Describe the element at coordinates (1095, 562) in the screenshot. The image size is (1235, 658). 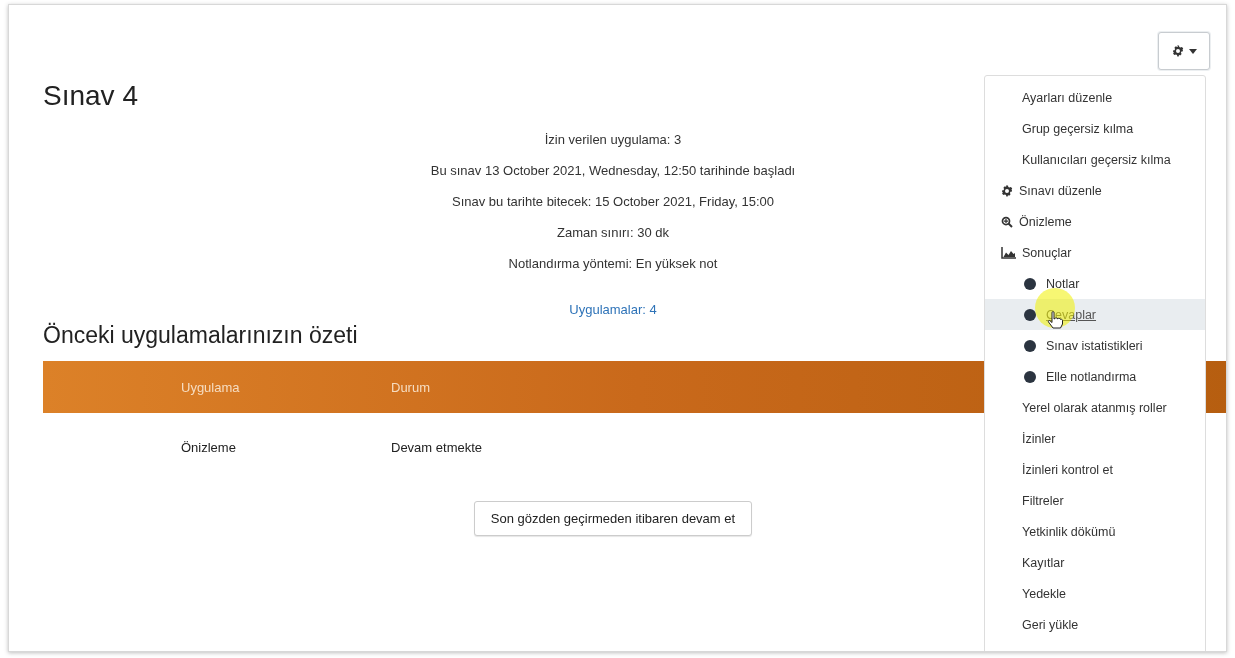
I see `menu-item: Kayıtlar` at that location.